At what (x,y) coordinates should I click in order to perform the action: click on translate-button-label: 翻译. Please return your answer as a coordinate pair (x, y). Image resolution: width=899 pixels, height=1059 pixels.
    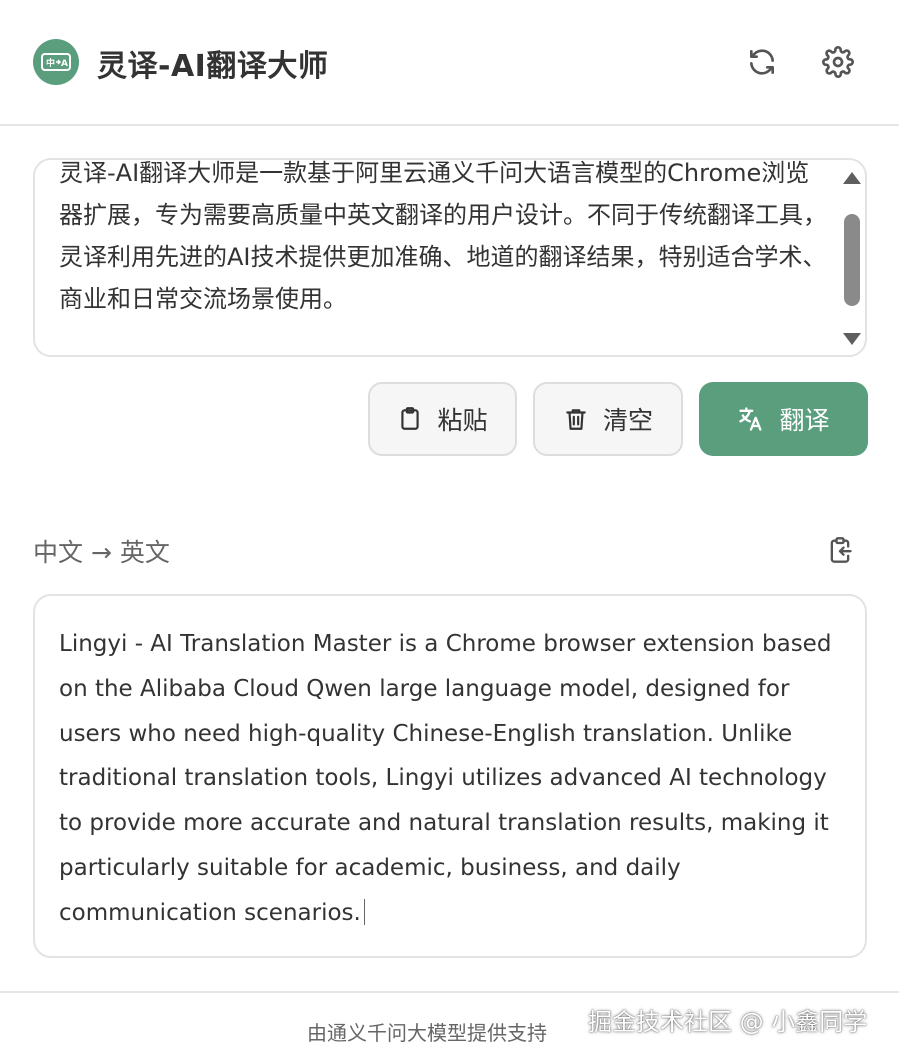
    Looking at the image, I should click on (804, 420).